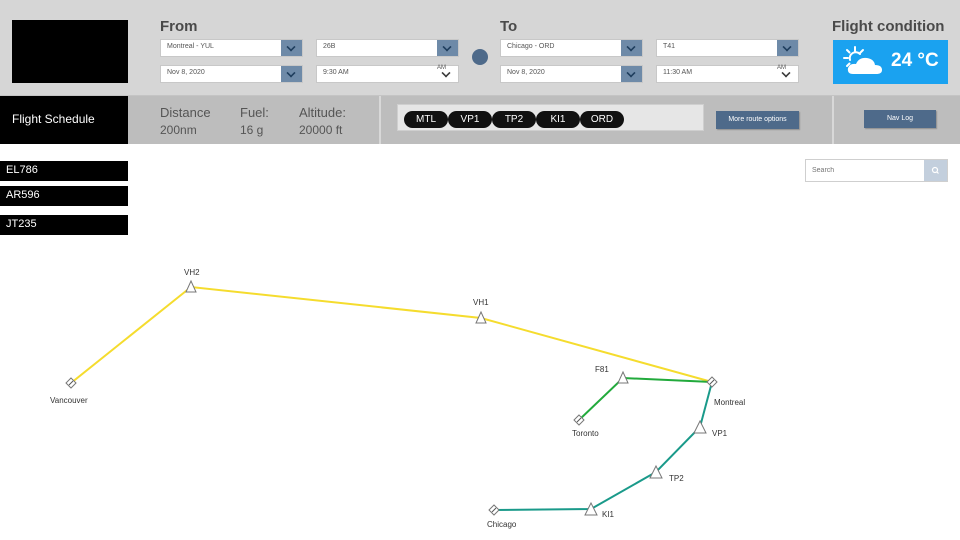 This screenshot has height=540, width=960. I want to click on airport-chicago: Chicago, so click(502, 516).